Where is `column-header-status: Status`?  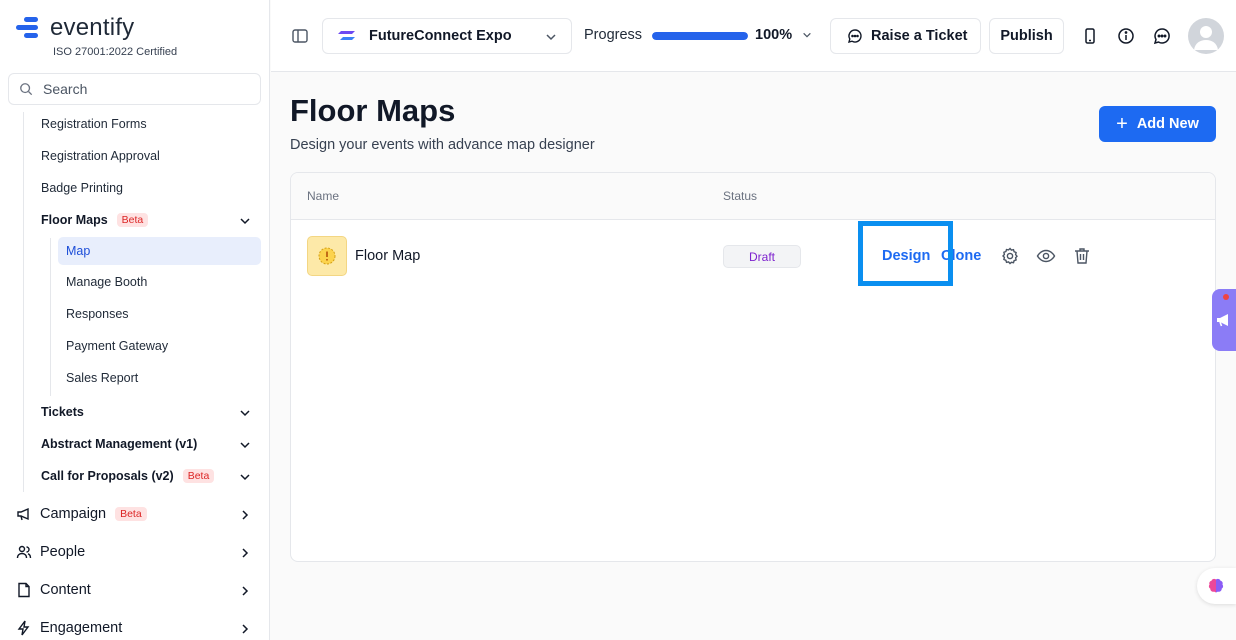
column-header-status: Status is located at coordinates (740, 196).